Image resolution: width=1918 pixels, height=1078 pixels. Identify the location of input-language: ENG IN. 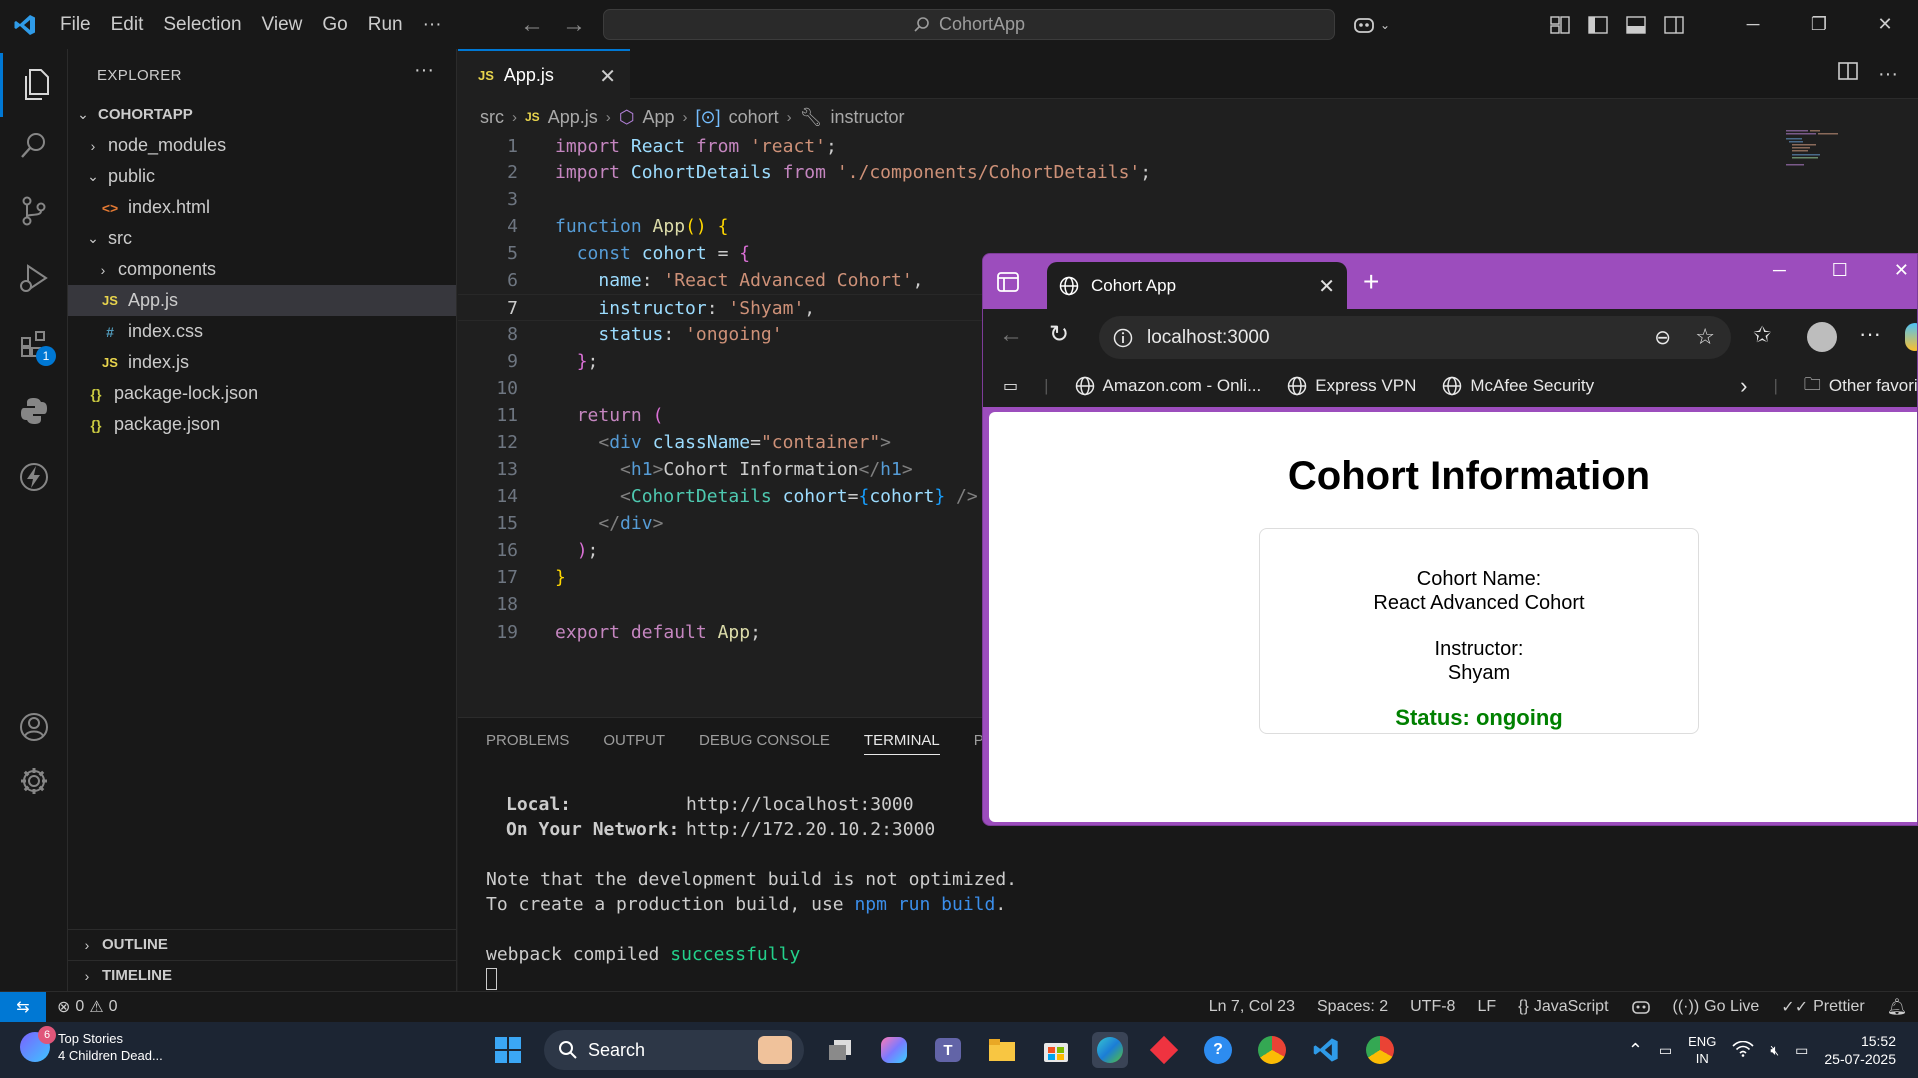
(1702, 1050).